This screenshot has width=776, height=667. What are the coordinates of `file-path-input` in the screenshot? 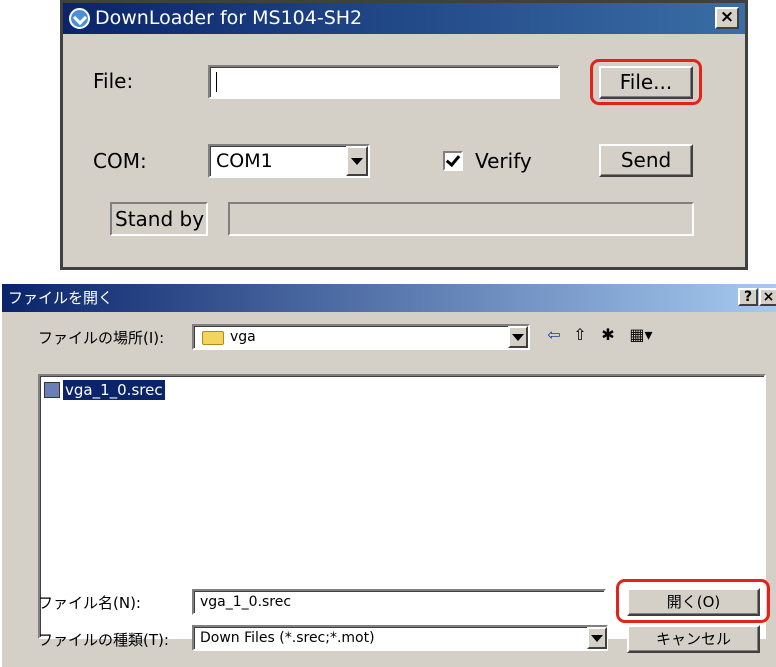 It's located at (384, 82).